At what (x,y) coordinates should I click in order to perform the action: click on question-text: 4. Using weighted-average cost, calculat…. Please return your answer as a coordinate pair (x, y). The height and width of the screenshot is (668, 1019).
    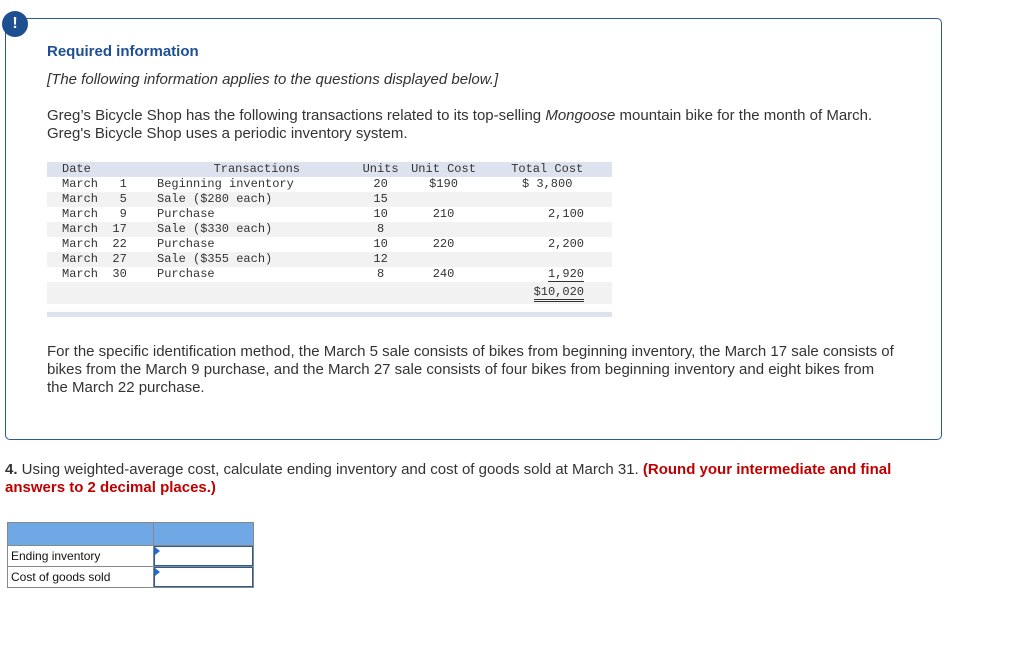
    Looking at the image, I should click on (475, 479).